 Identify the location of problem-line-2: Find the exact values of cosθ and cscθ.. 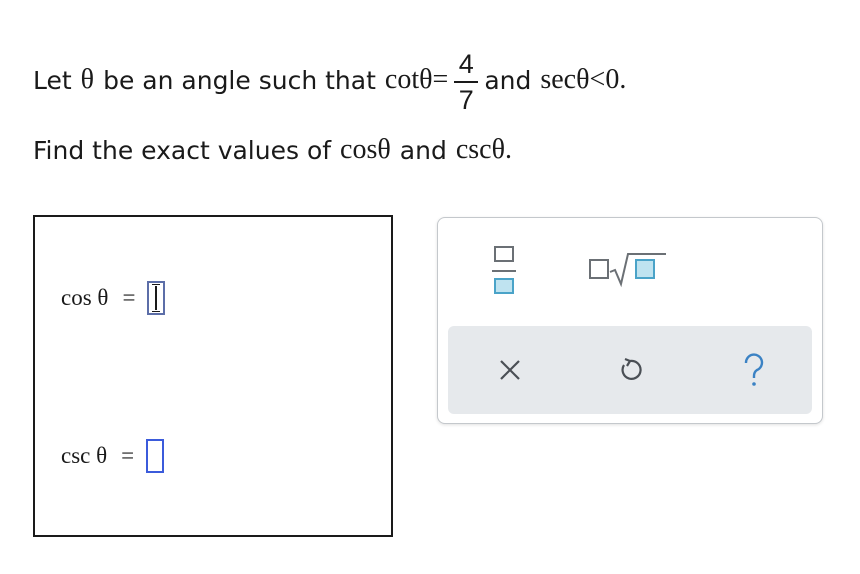
(272, 150).